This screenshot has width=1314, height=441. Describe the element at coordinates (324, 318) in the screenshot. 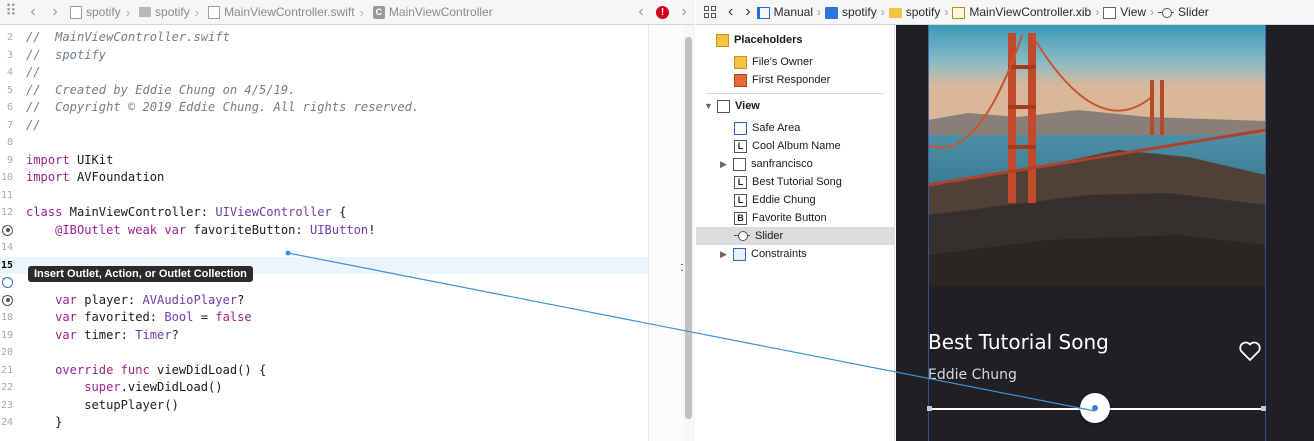

I see `code-line: 18 var favorited: Bool = false` at that location.